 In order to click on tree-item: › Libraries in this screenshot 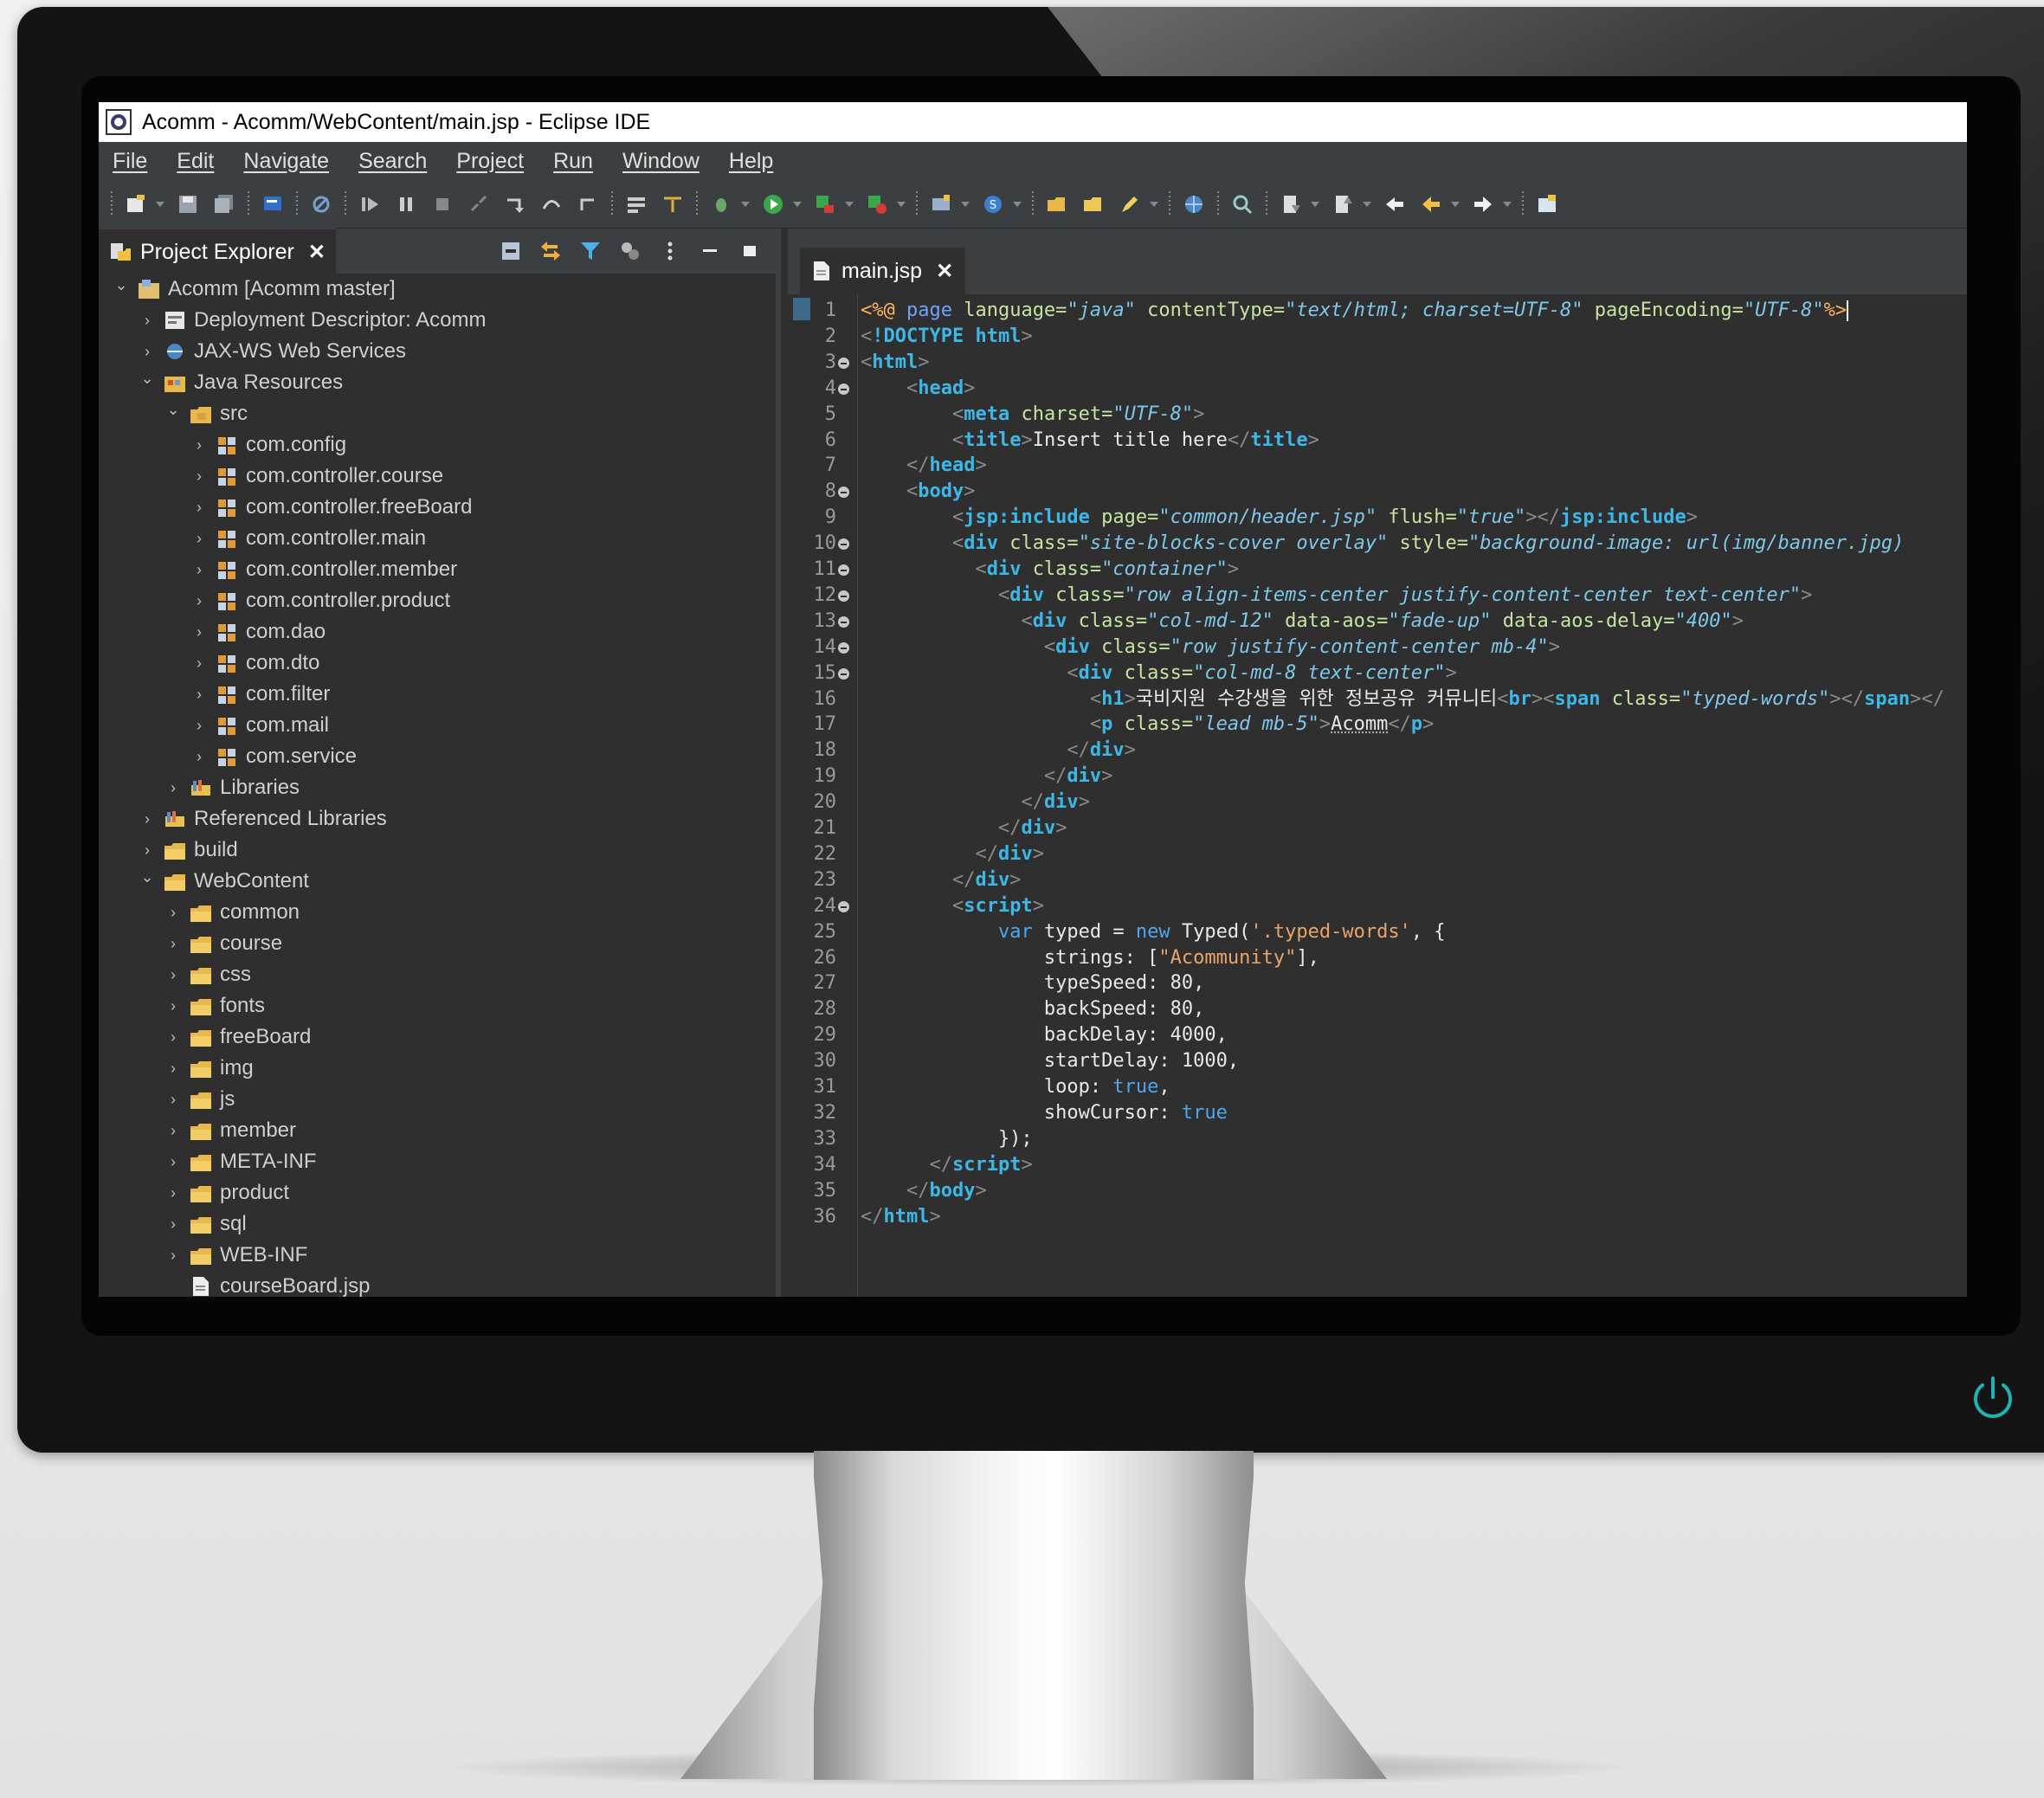, I will do `click(437, 787)`.